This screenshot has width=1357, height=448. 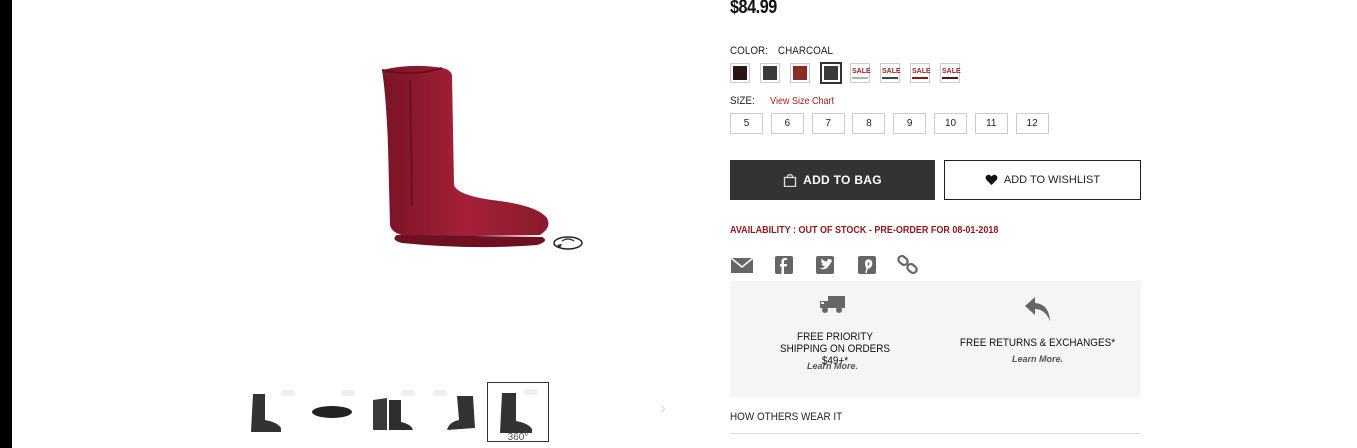 What do you see at coordinates (742, 265) in the screenshot?
I see `email-icon` at bounding box center [742, 265].